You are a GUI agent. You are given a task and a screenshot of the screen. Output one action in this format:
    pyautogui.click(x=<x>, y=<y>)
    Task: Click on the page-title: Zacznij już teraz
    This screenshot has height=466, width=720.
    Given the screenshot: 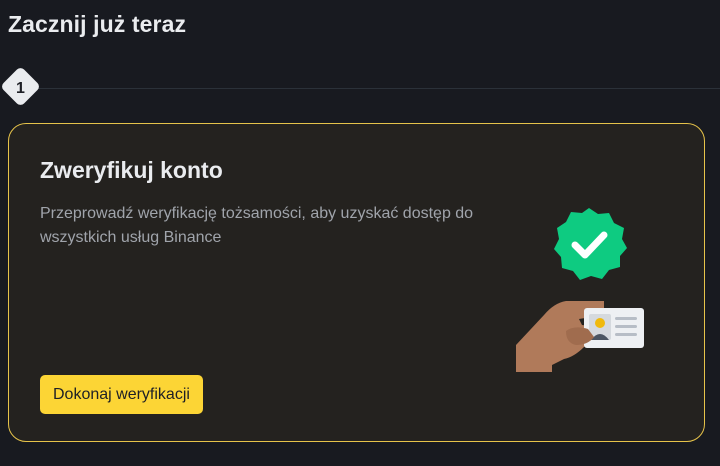 What is the action you would take?
    pyautogui.click(x=97, y=24)
    